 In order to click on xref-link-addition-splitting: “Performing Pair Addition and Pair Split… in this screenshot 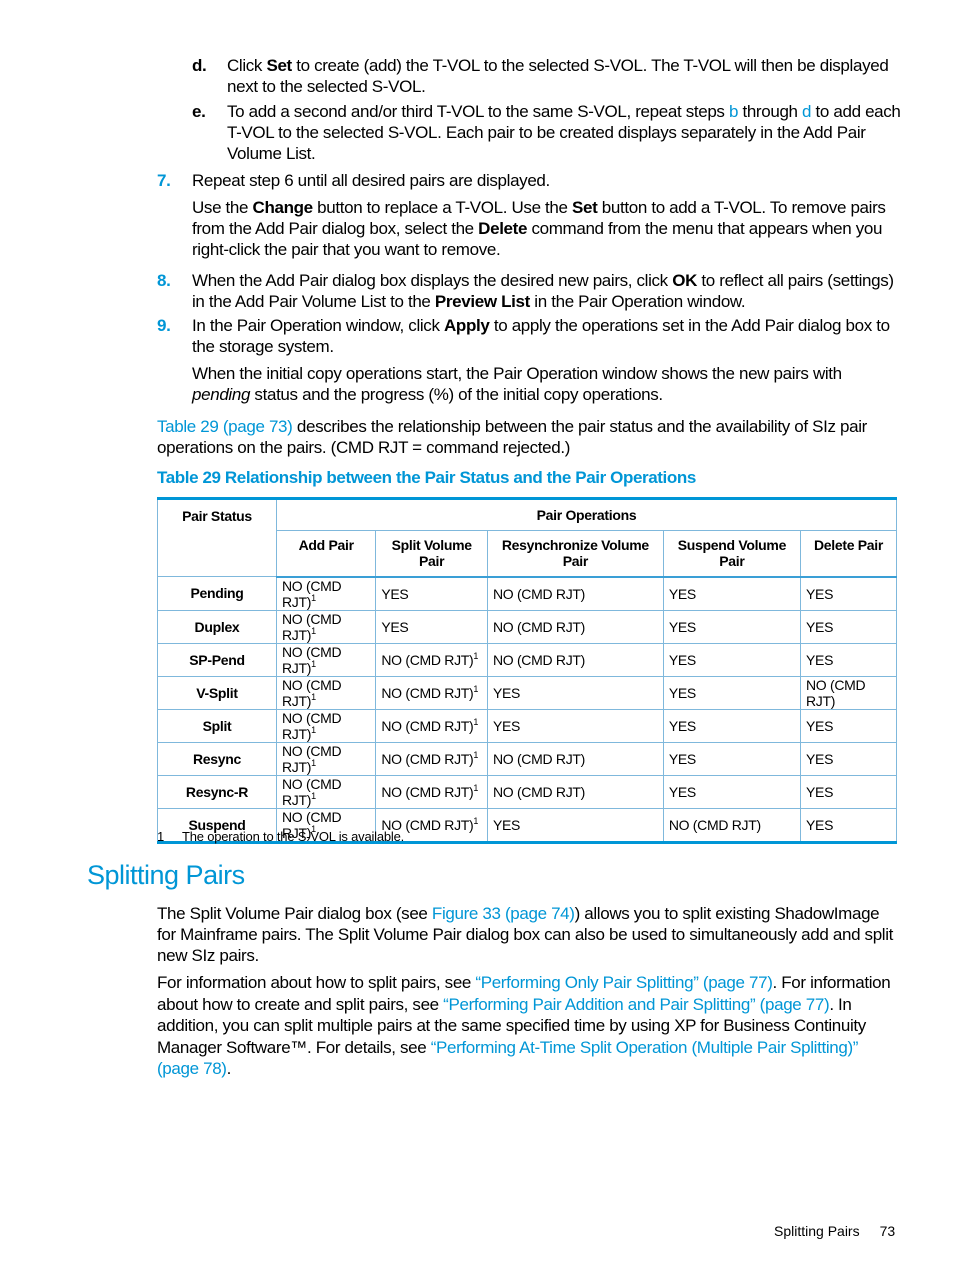, I will do `click(636, 1004)`.